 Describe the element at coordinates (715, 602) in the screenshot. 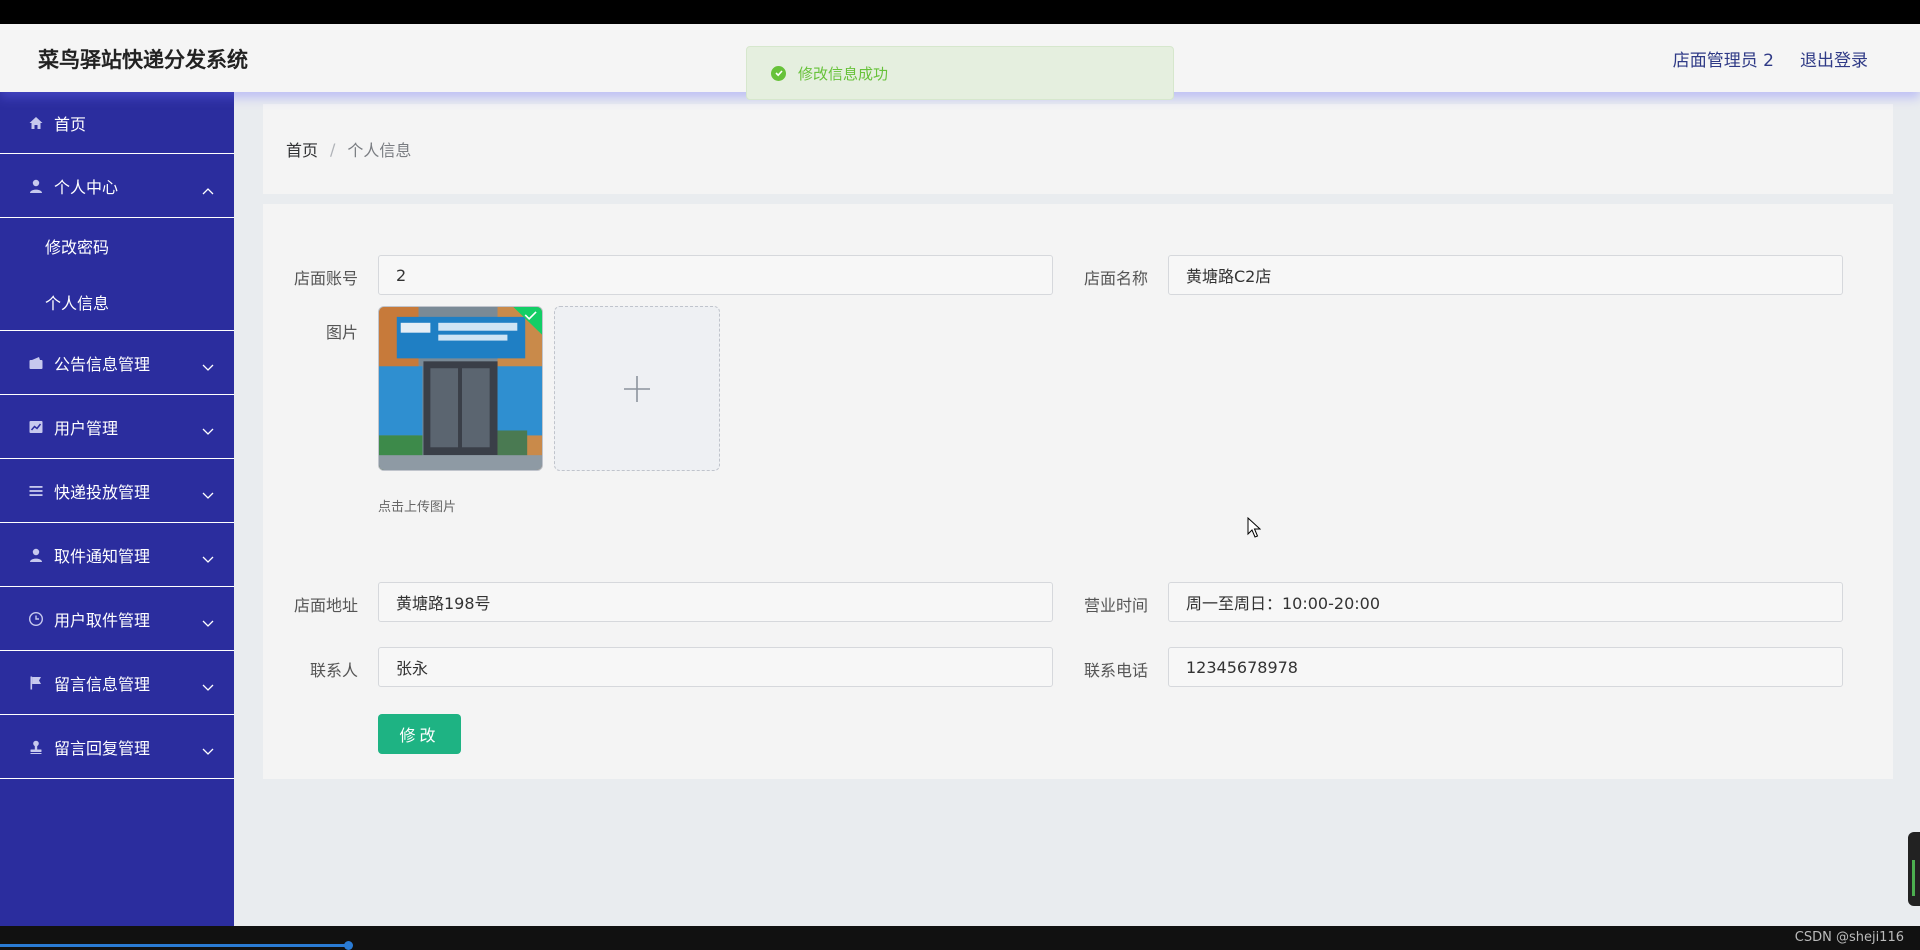

I see `address-field: 黄塘路198号` at that location.